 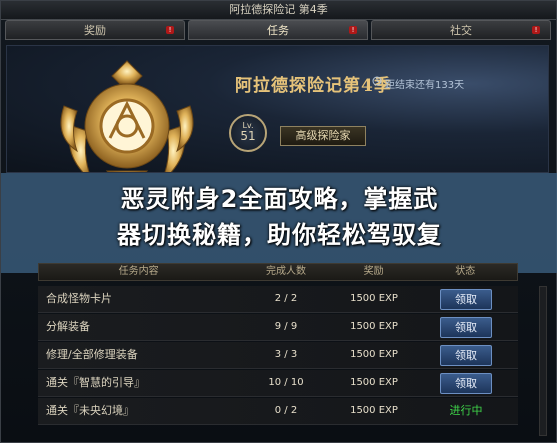 What do you see at coordinates (286, 298) in the screenshot?
I see `task-progress: 2 / 2` at bounding box center [286, 298].